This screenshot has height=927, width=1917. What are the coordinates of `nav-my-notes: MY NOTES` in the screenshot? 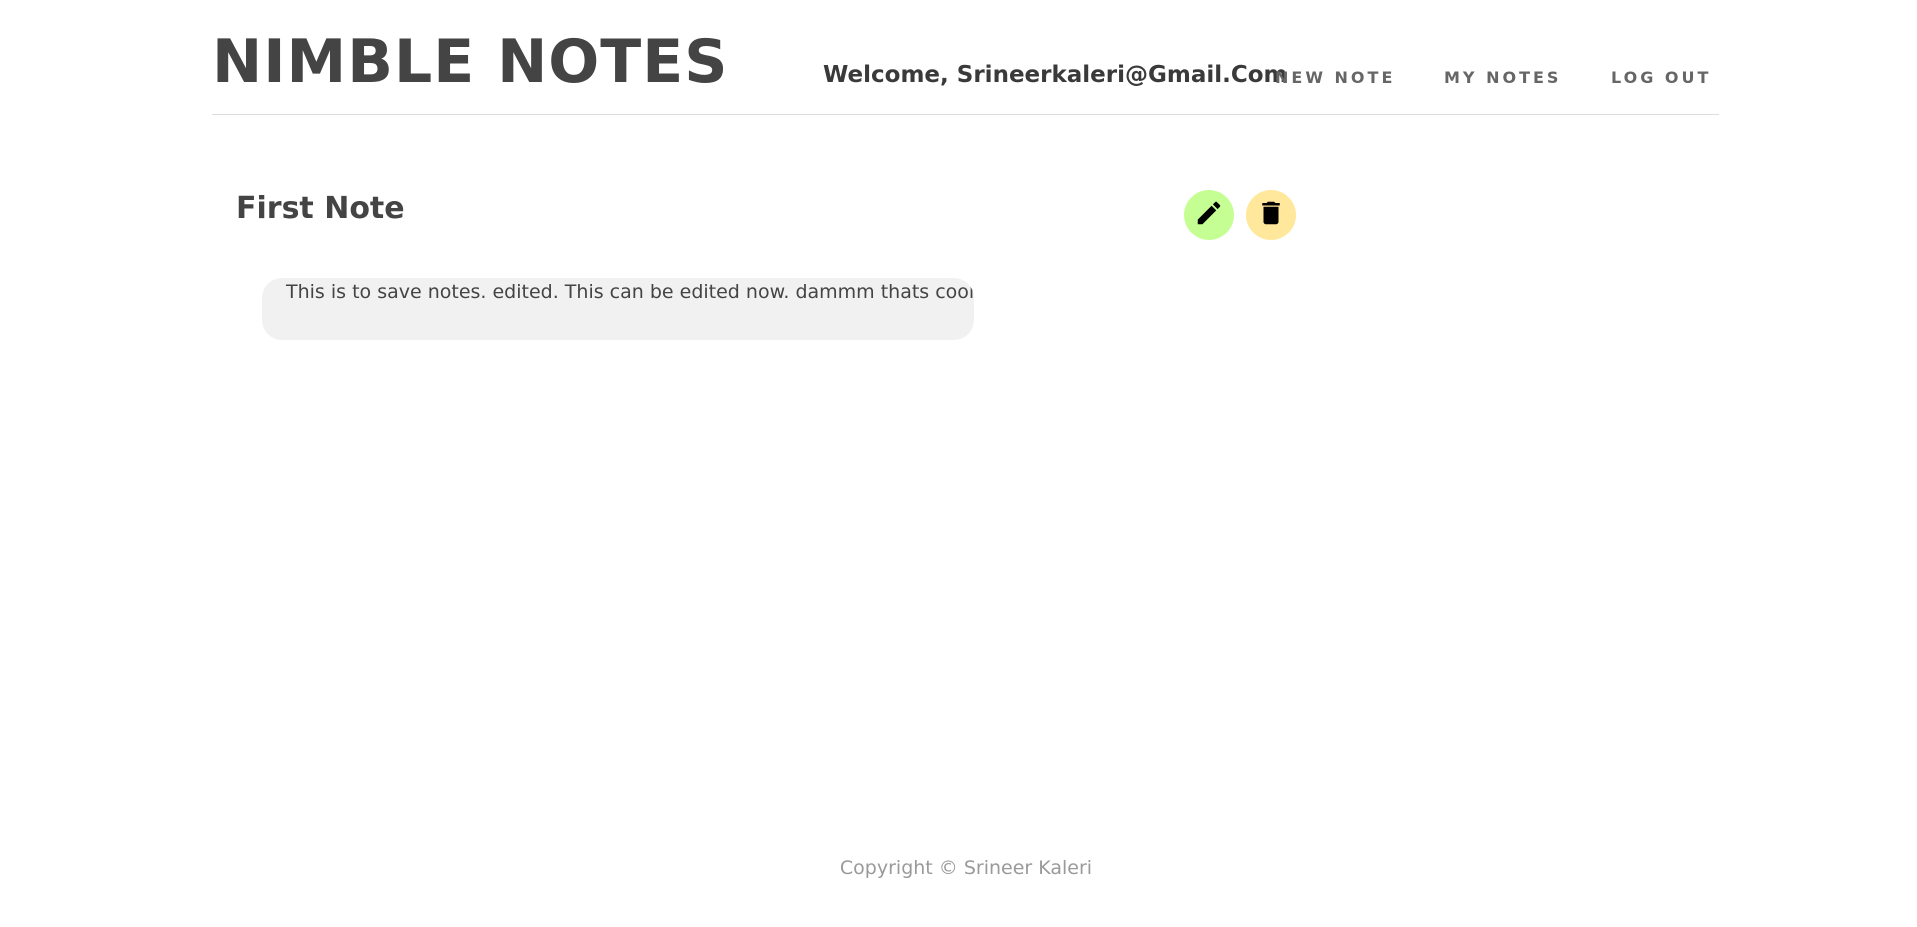 It's located at (1502, 78).